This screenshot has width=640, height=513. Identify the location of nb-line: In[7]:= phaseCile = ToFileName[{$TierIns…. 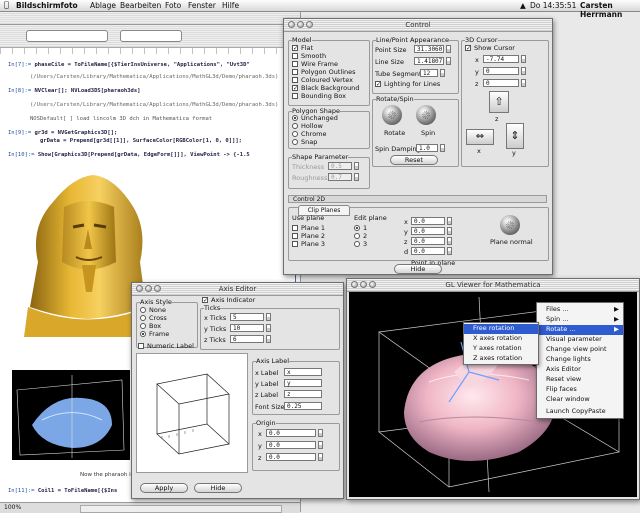
(129, 65).